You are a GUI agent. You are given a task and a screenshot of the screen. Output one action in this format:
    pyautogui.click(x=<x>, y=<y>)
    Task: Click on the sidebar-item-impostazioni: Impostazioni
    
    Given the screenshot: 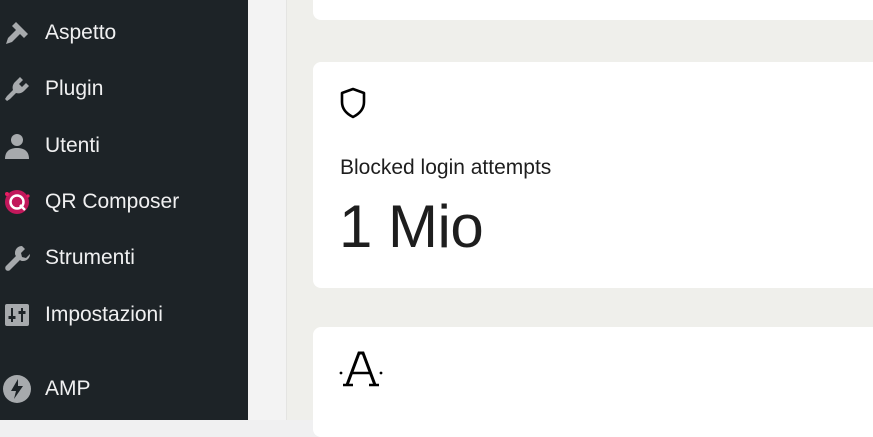 What is the action you would take?
    pyautogui.click(x=124, y=315)
    